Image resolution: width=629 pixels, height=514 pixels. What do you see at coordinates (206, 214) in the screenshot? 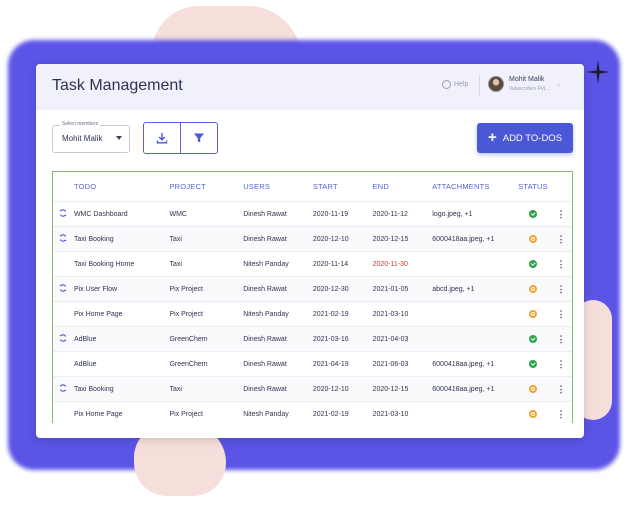
I see `project-cell: WMC` at bounding box center [206, 214].